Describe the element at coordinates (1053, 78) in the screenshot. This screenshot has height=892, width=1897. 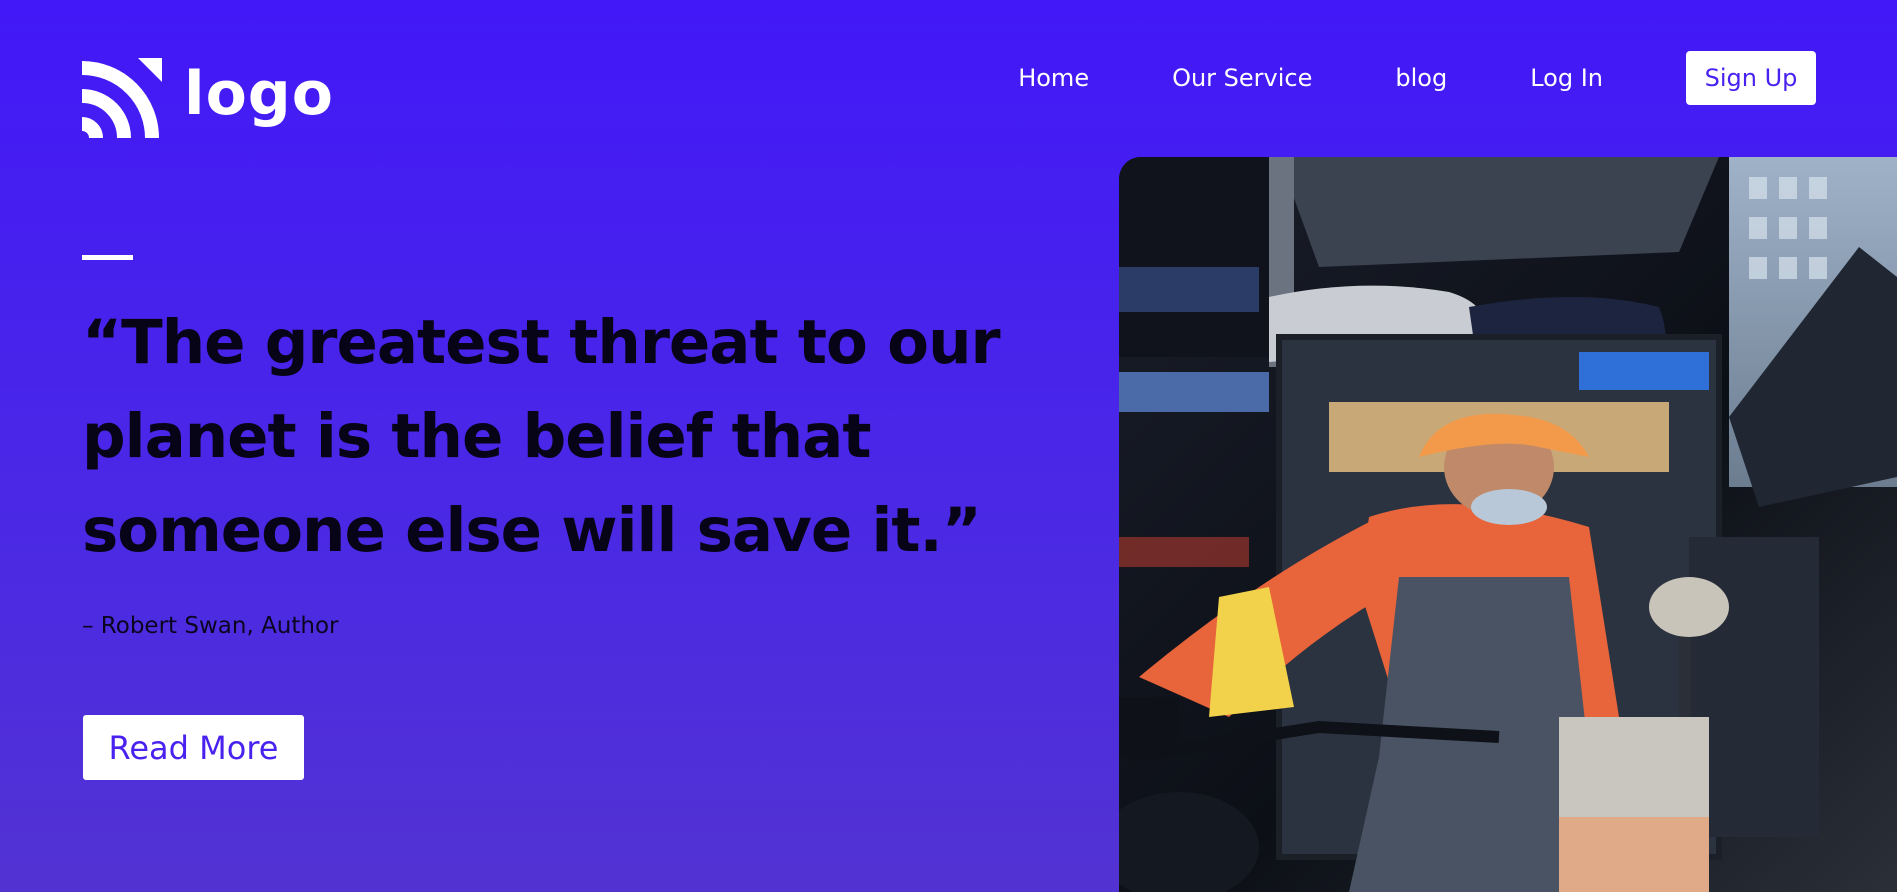
I see `nav-home-link: Home` at that location.